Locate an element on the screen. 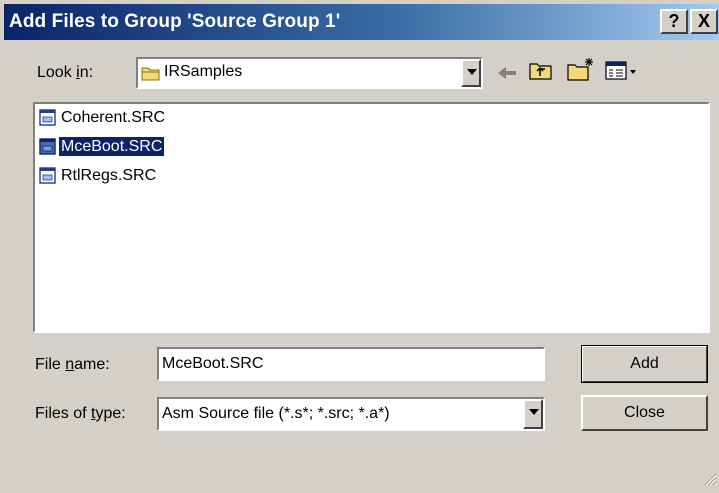 The height and width of the screenshot is (493, 719). look-in-label: Look in: is located at coordinates (65, 72).